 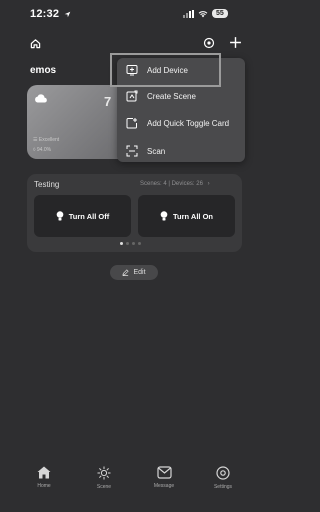 What do you see at coordinates (132, 151) in the screenshot?
I see `scan-icon` at bounding box center [132, 151].